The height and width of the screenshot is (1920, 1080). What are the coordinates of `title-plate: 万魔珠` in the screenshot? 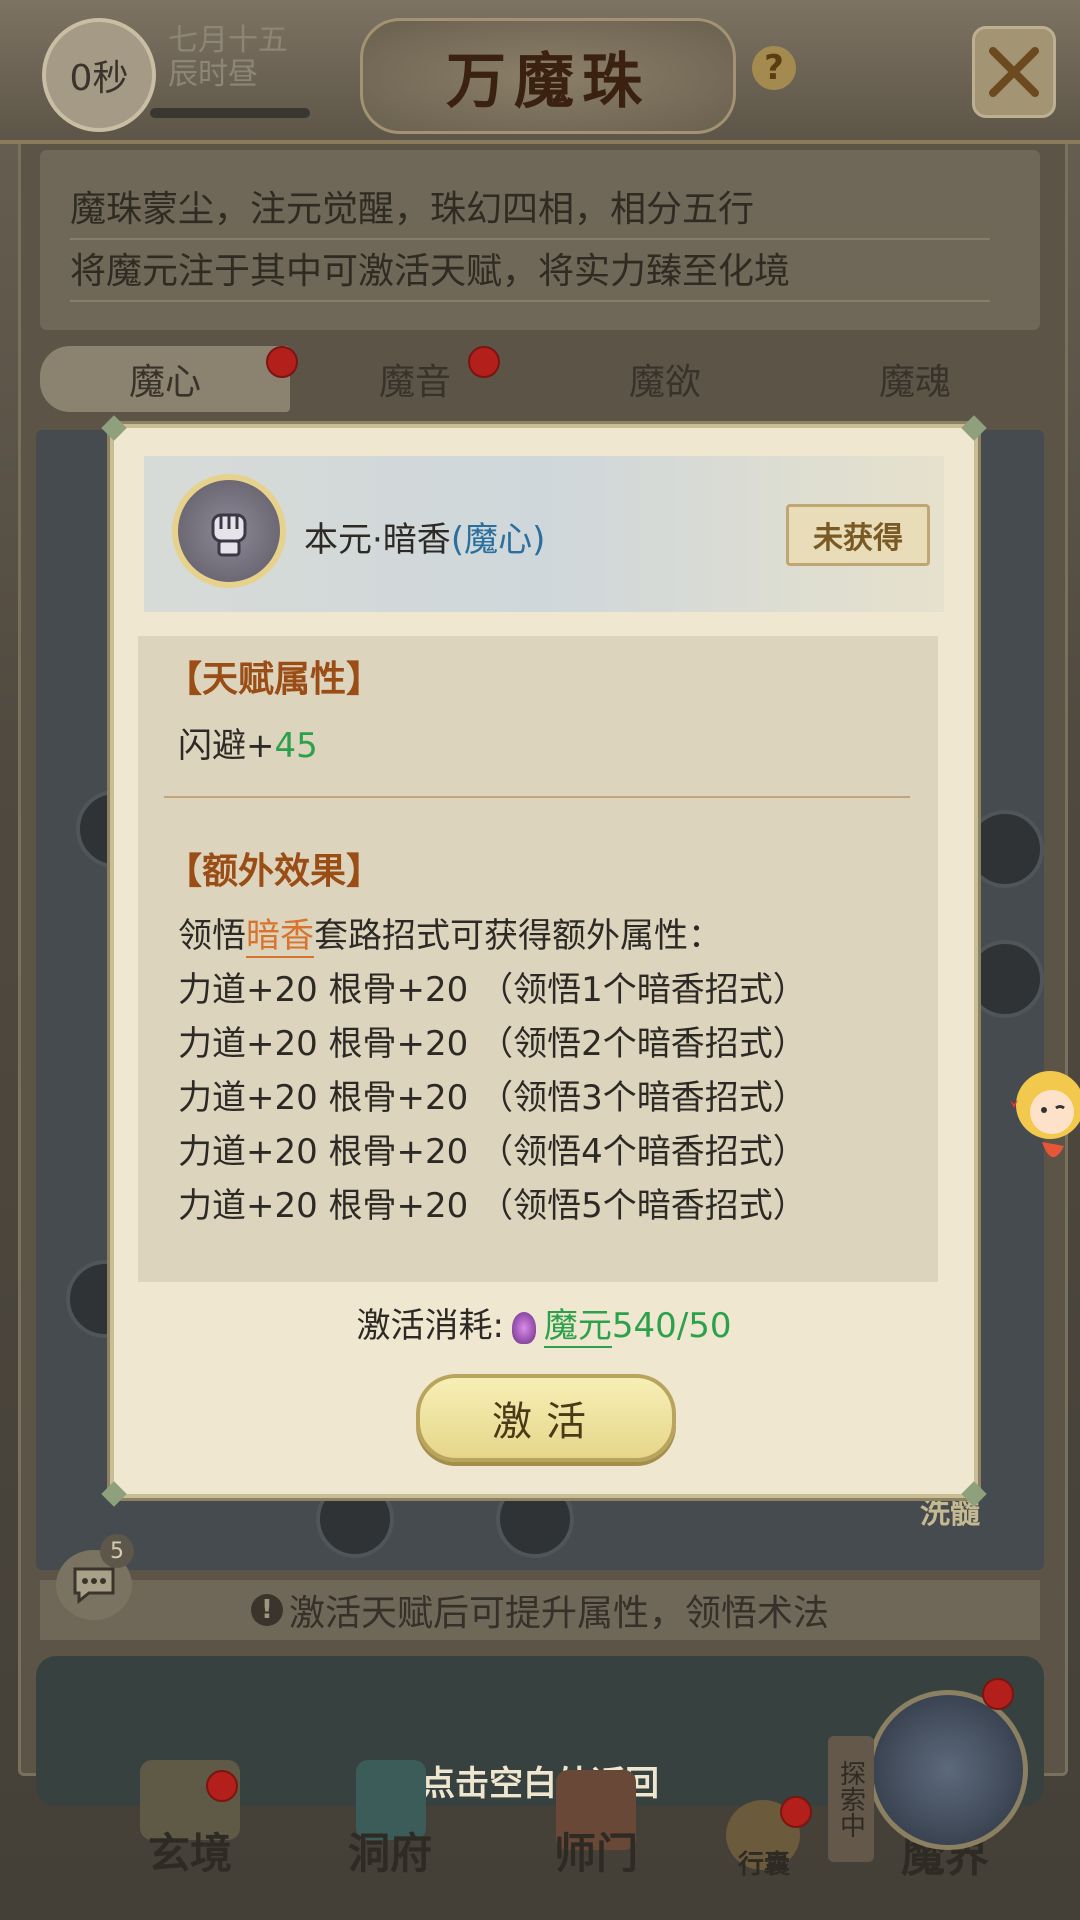 It's located at (548, 76).